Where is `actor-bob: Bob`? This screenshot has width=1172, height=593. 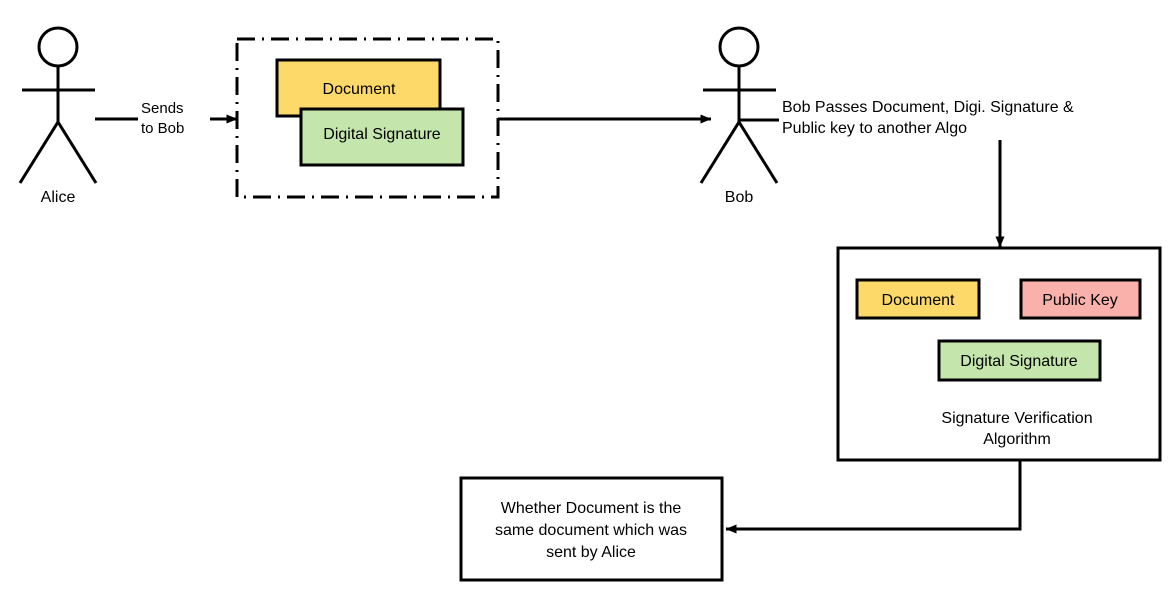
actor-bob: Bob is located at coordinates (739, 116).